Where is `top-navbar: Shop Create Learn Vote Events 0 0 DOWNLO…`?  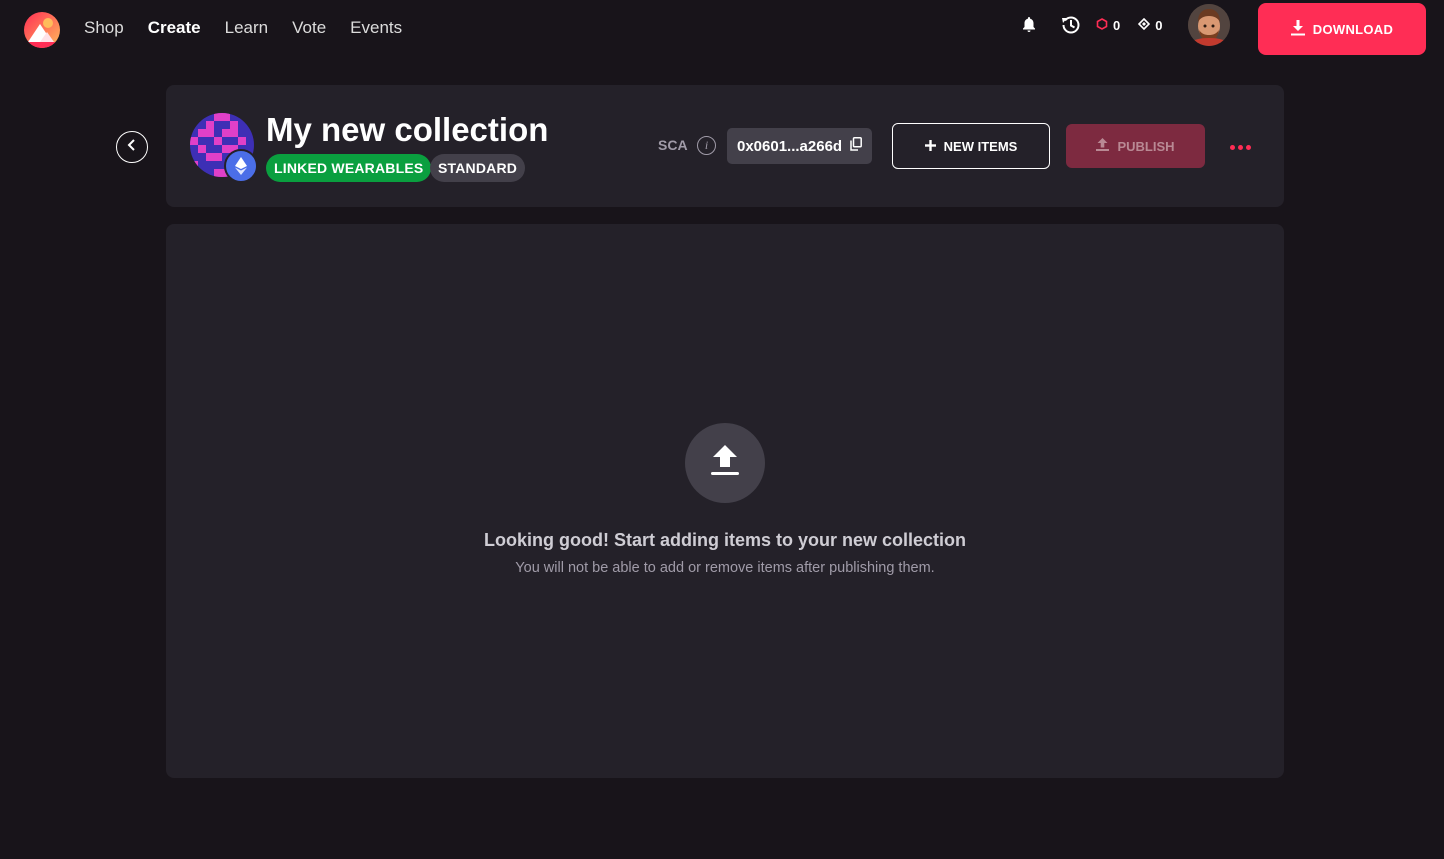 top-navbar: Shop Create Learn Vote Events 0 0 DOWNLO… is located at coordinates (722, 29).